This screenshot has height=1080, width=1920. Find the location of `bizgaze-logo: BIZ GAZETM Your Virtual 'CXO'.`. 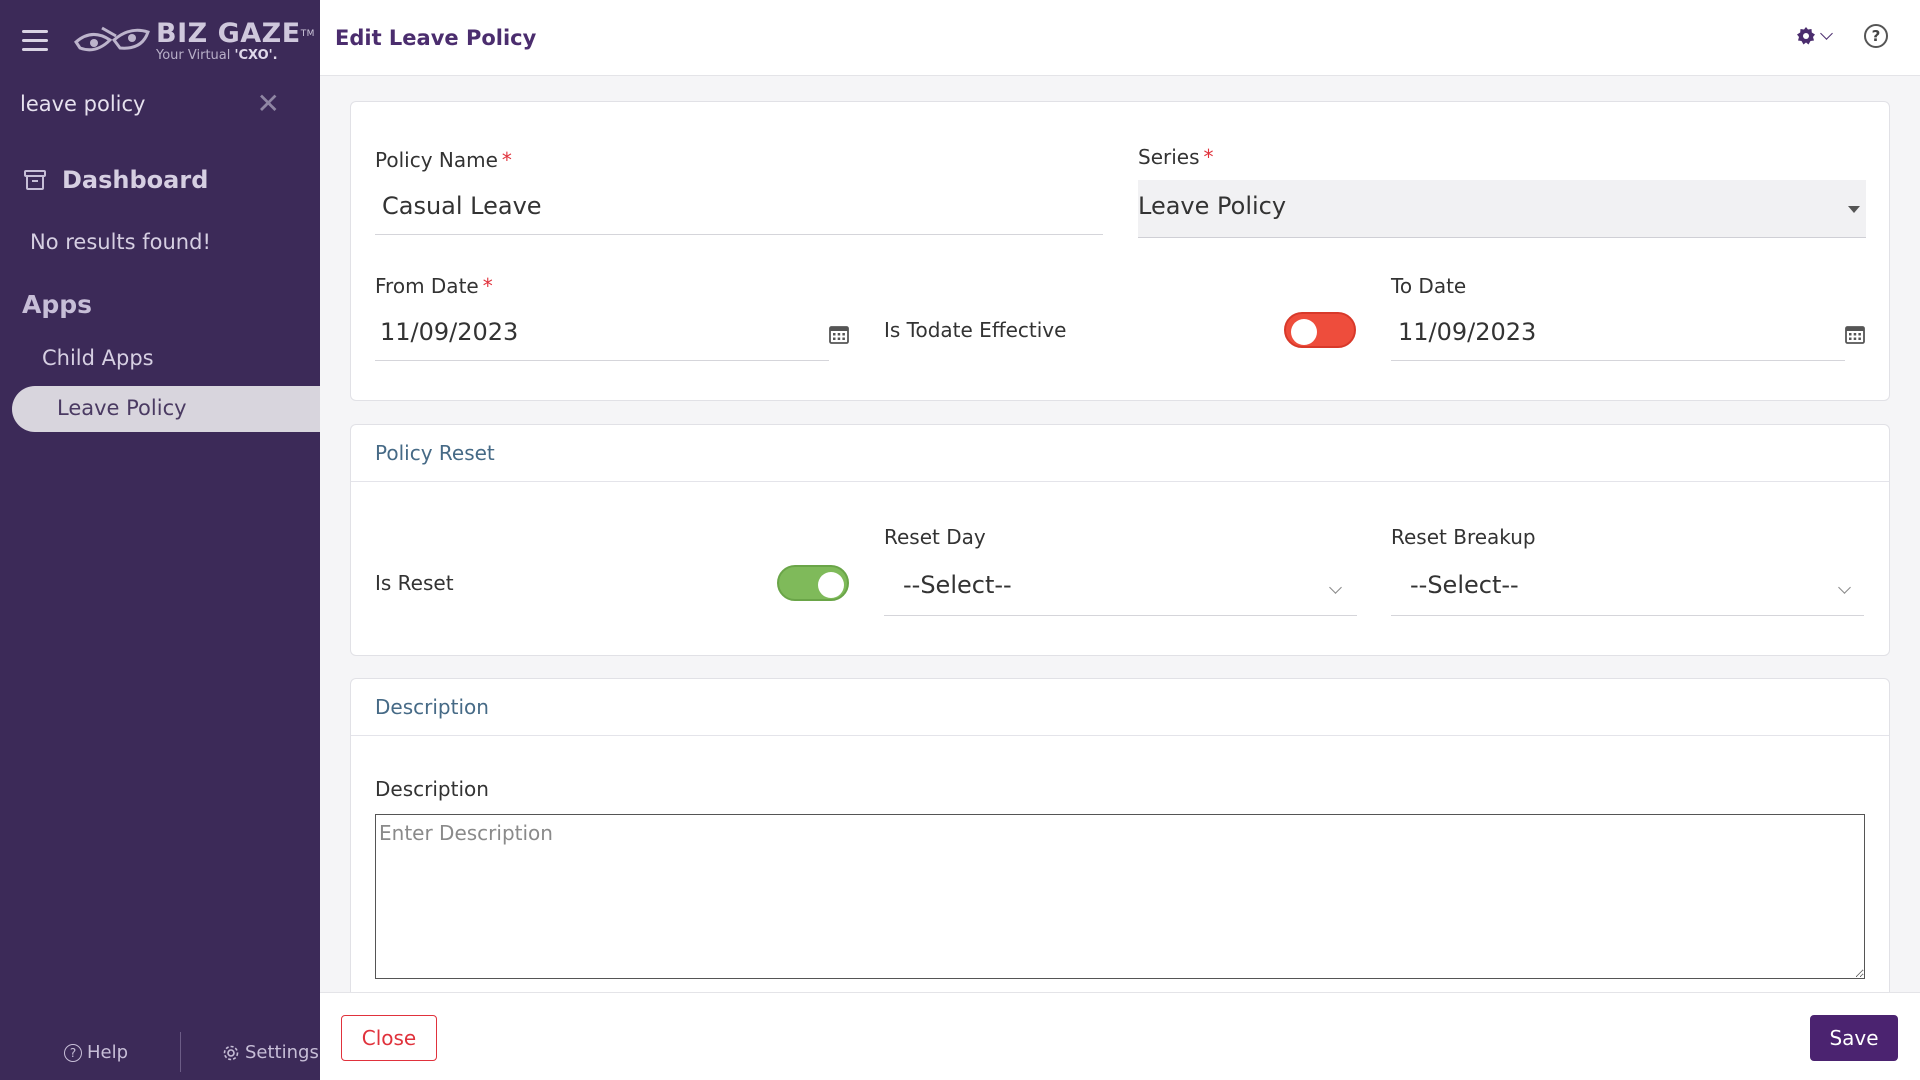

bizgaze-logo: BIZ GAZETM Your Virtual 'CXO'. is located at coordinates (193, 41).